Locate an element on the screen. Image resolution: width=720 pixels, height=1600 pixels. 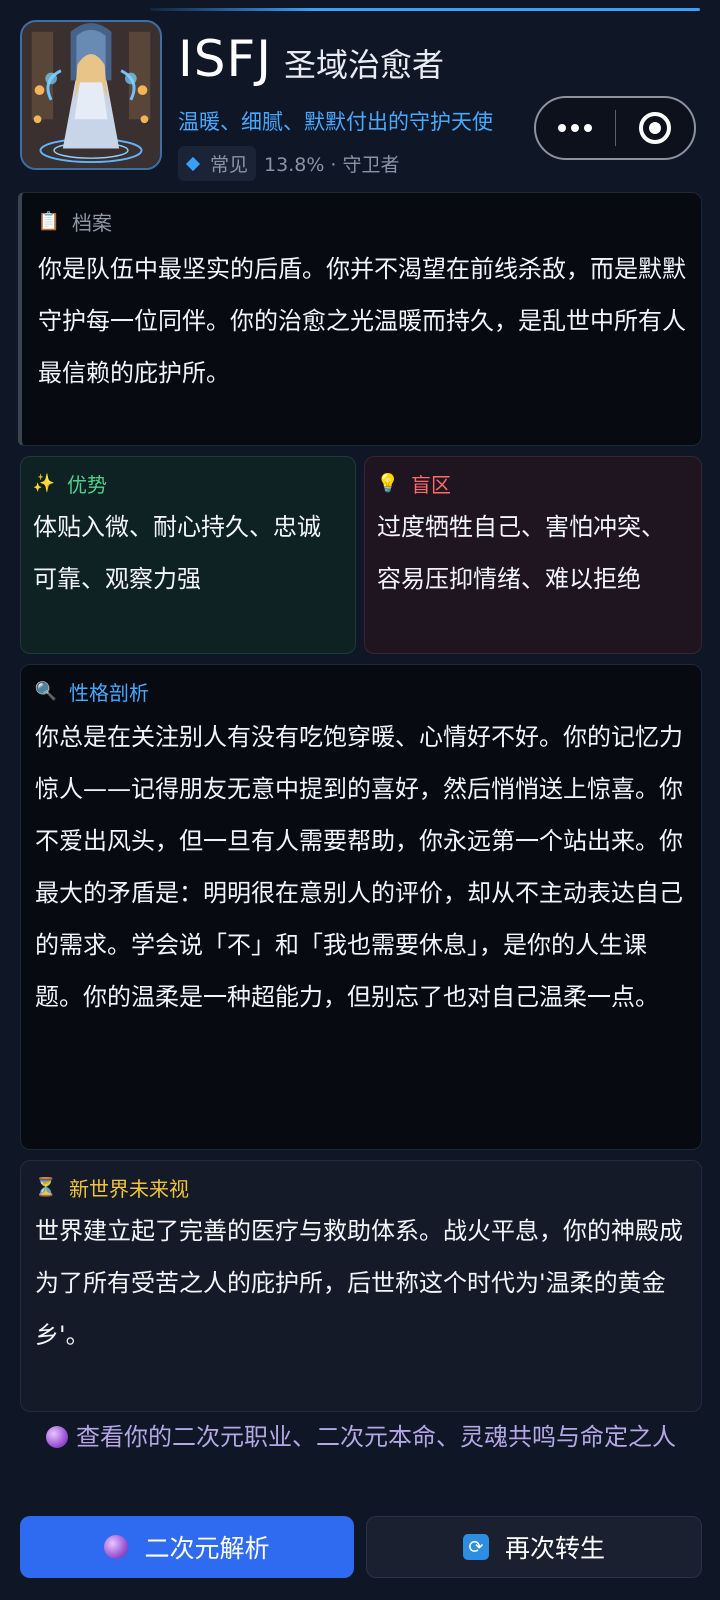
archive-header: 📋 档案 is located at coordinates (75, 221).